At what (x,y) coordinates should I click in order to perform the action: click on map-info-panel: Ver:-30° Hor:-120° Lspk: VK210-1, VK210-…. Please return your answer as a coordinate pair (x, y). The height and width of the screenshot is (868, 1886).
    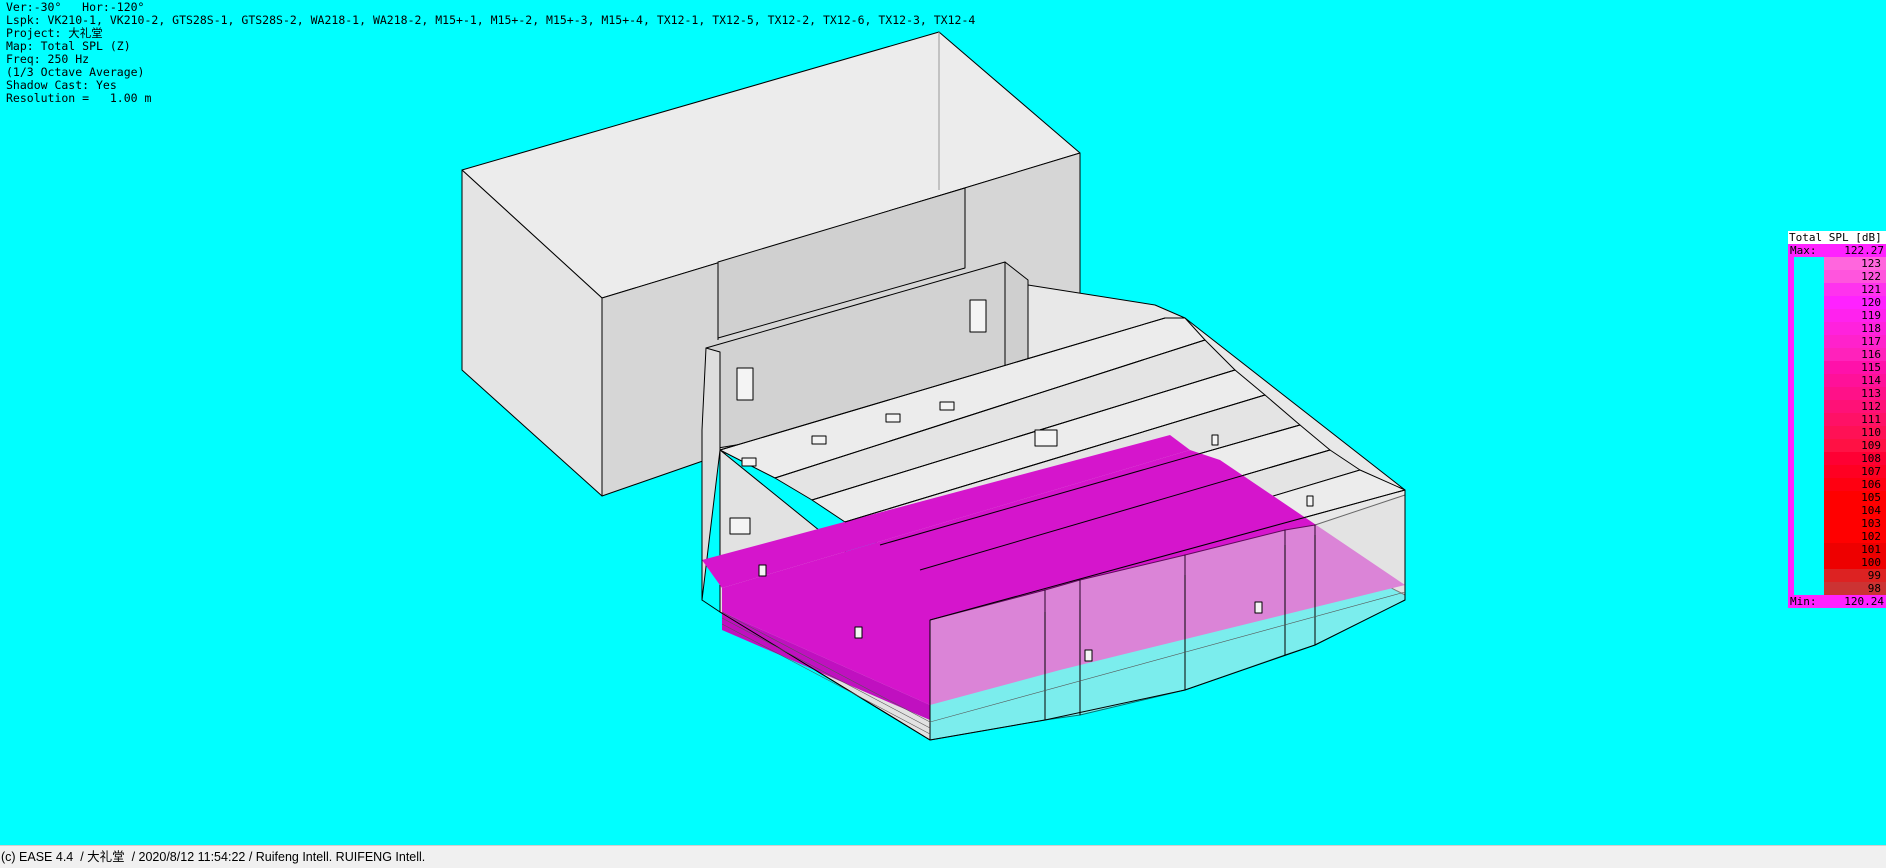
    Looking at the image, I should click on (490, 53).